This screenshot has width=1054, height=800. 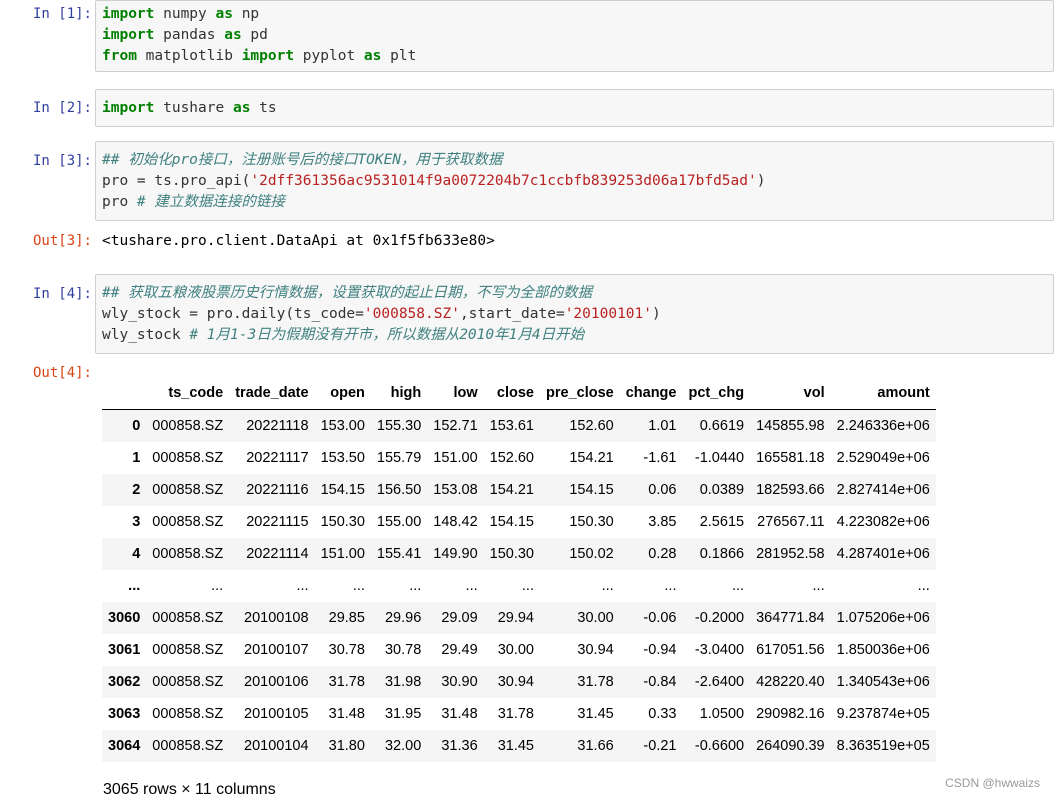 What do you see at coordinates (276, 746) in the screenshot?
I see `table-cell: 20100104` at bounding box center [276, 746].